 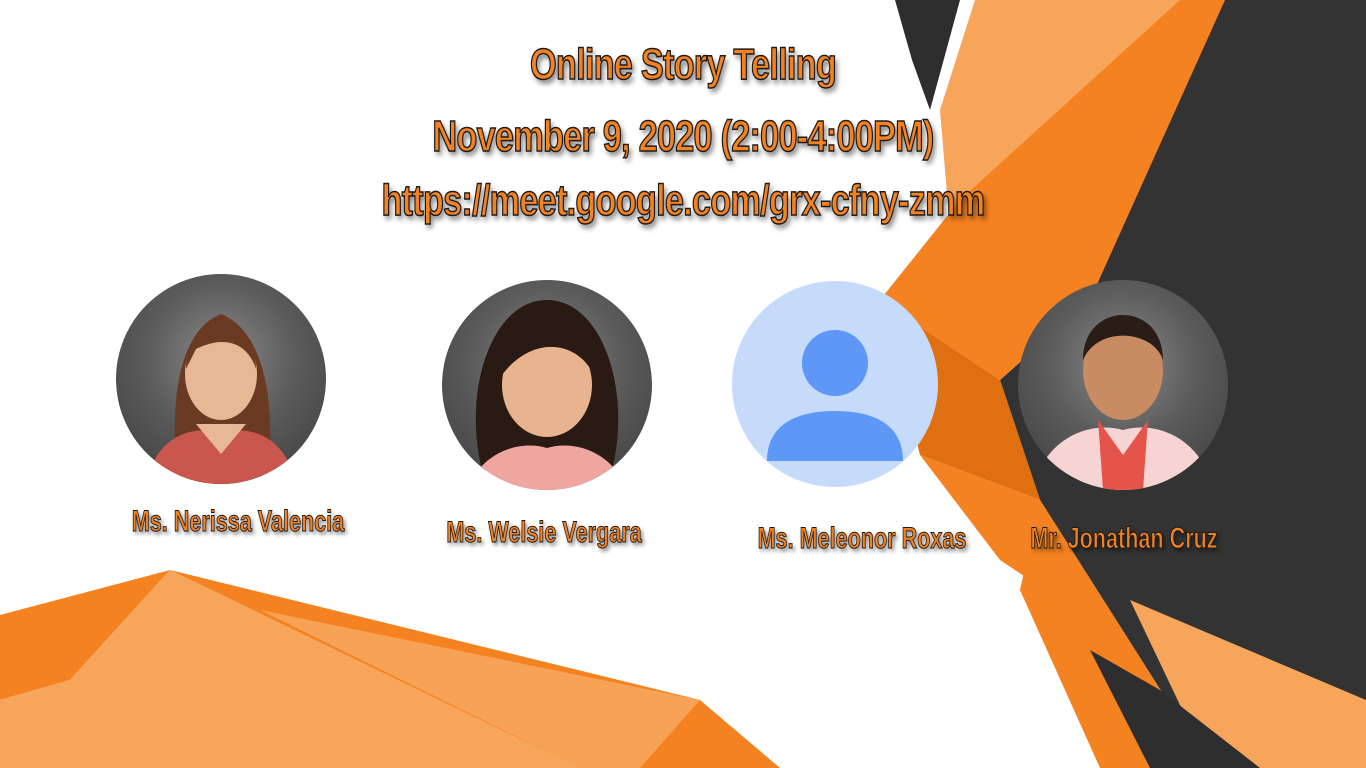 I want to click on default-person-icon, so click(x=835, y=395).